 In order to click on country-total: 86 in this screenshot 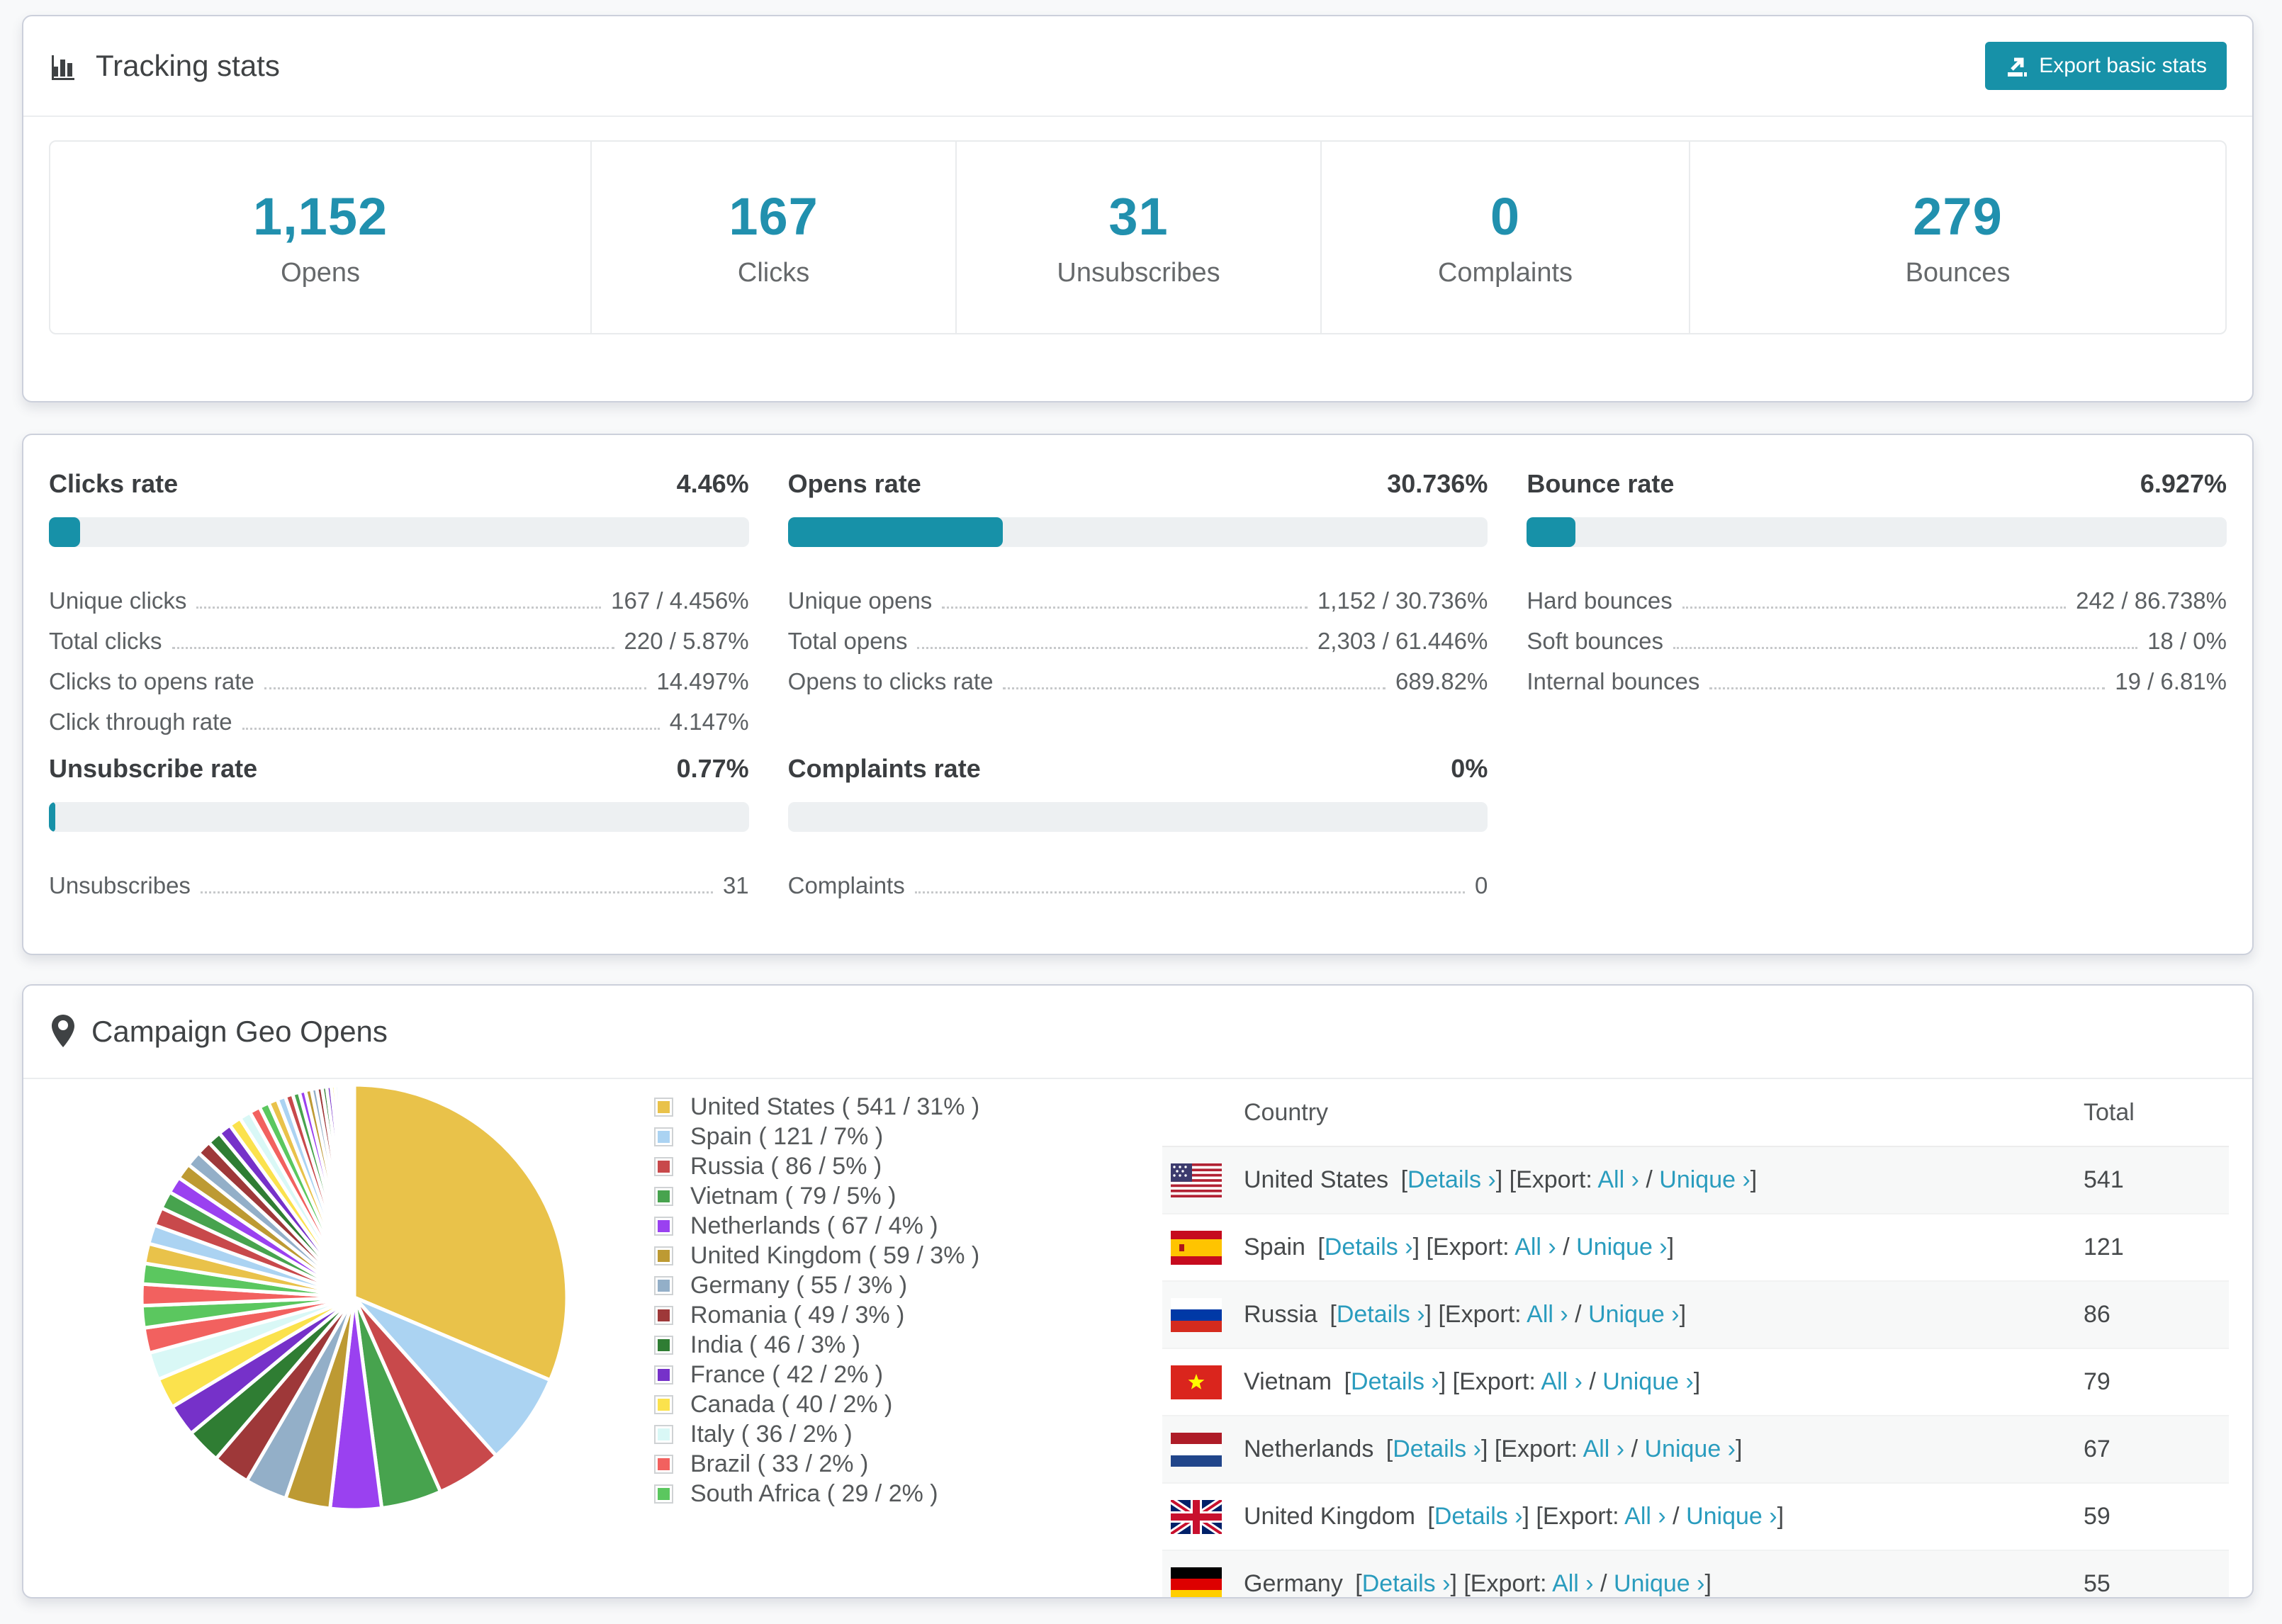, I will do `click(2097, 1315)`.